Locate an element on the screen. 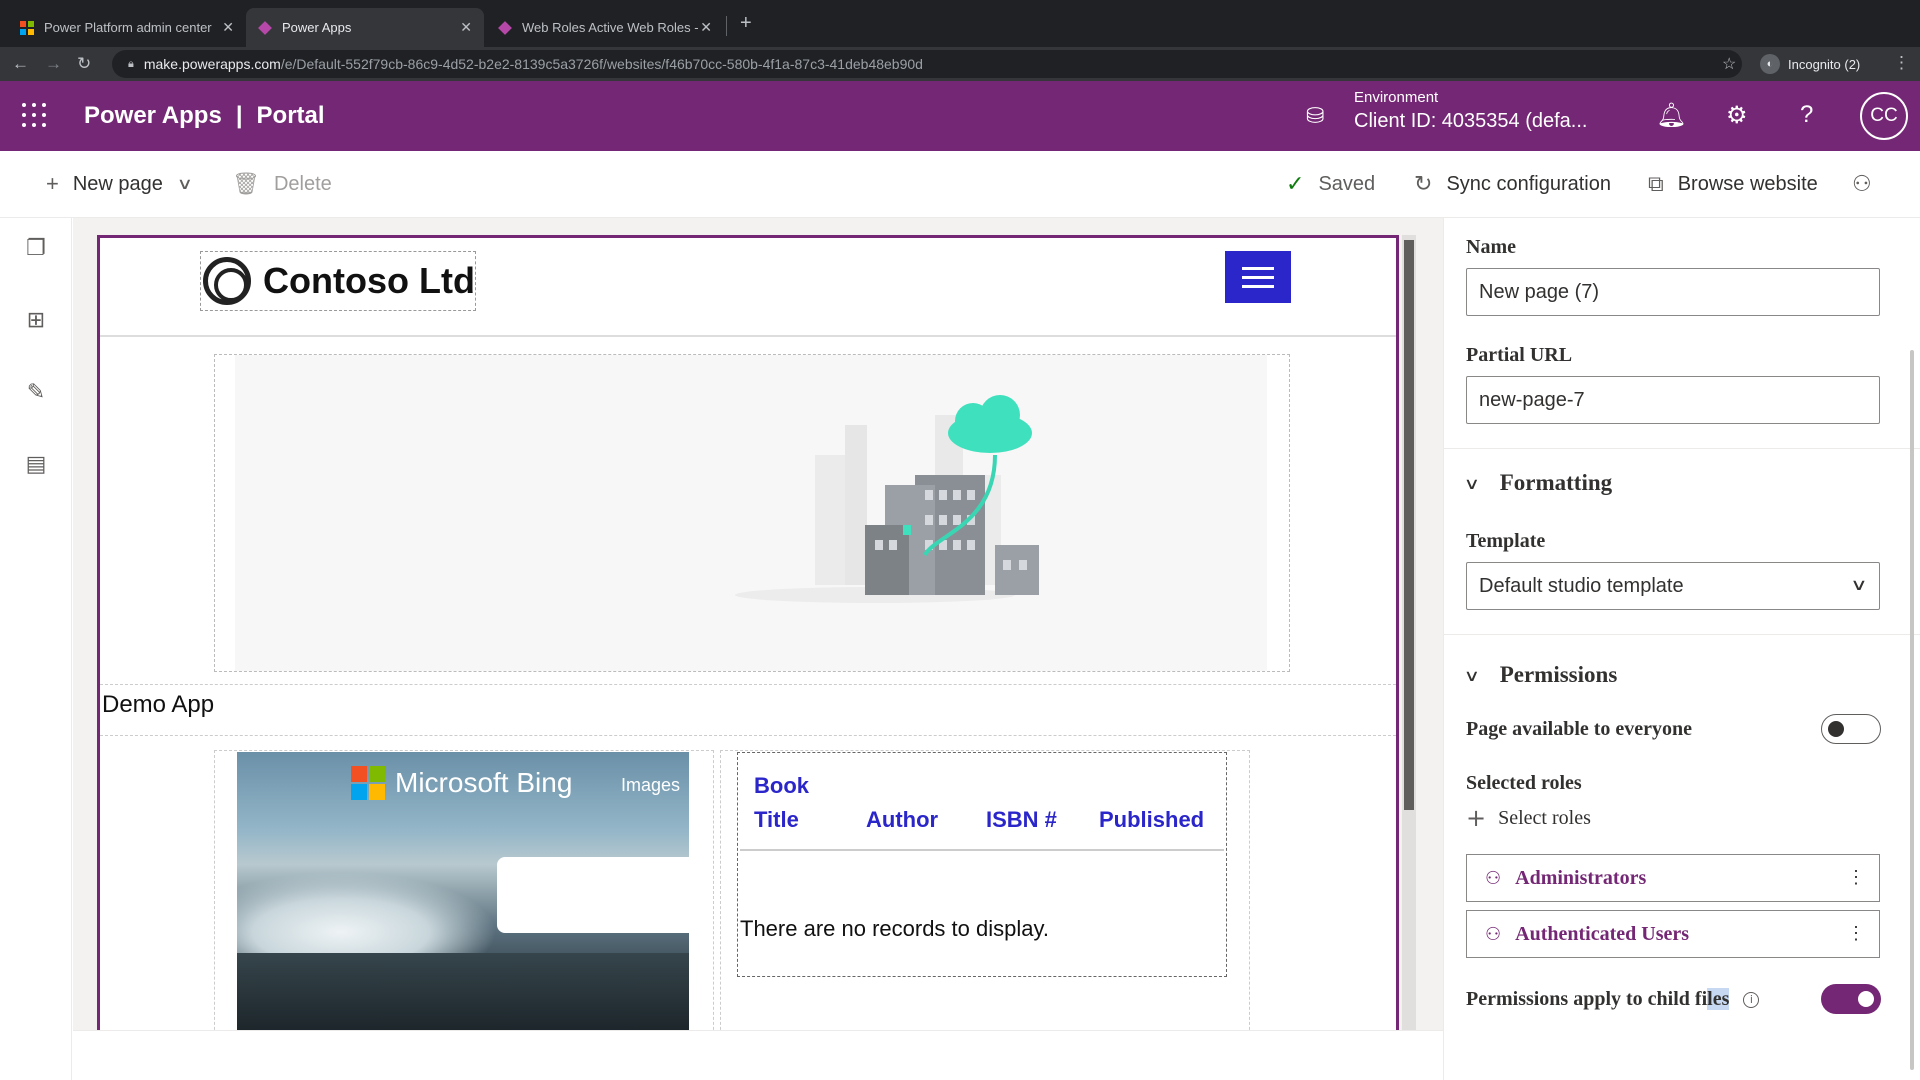  app-name: Power Apps is located at coordinates (153, 116).